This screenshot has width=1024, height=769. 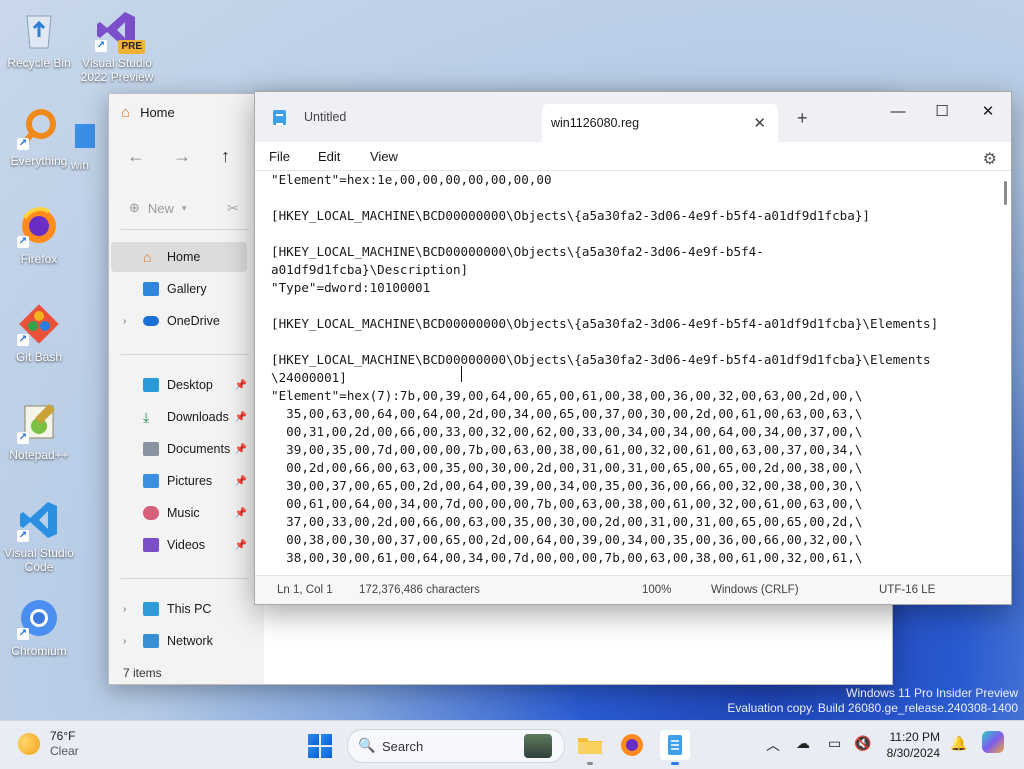 What do you see at coordinates (755, 590) in the screenshot?
I see `line-ending: Windows (CRLF)` at bounding box center [755, 590].